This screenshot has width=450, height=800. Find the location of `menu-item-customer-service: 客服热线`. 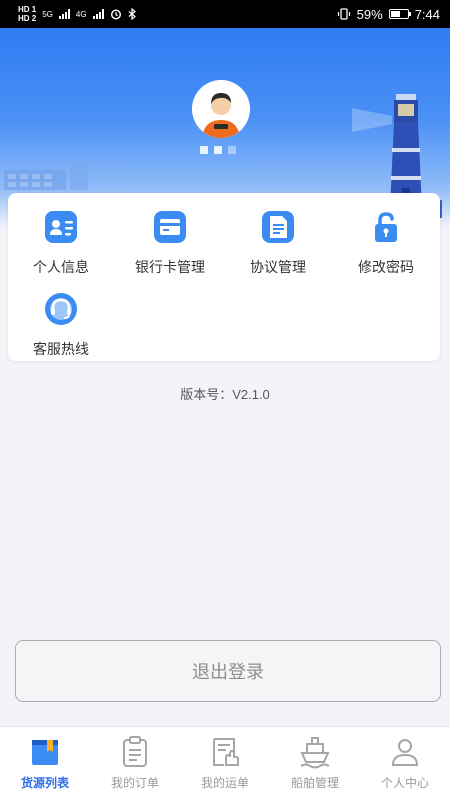

menu-item-customer-service: 客服热线 is located at coordinates (61, 327).